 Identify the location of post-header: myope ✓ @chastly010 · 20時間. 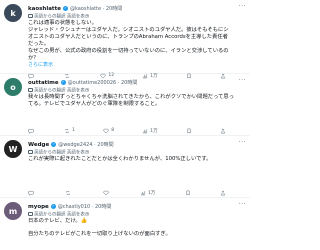
(137, 205).